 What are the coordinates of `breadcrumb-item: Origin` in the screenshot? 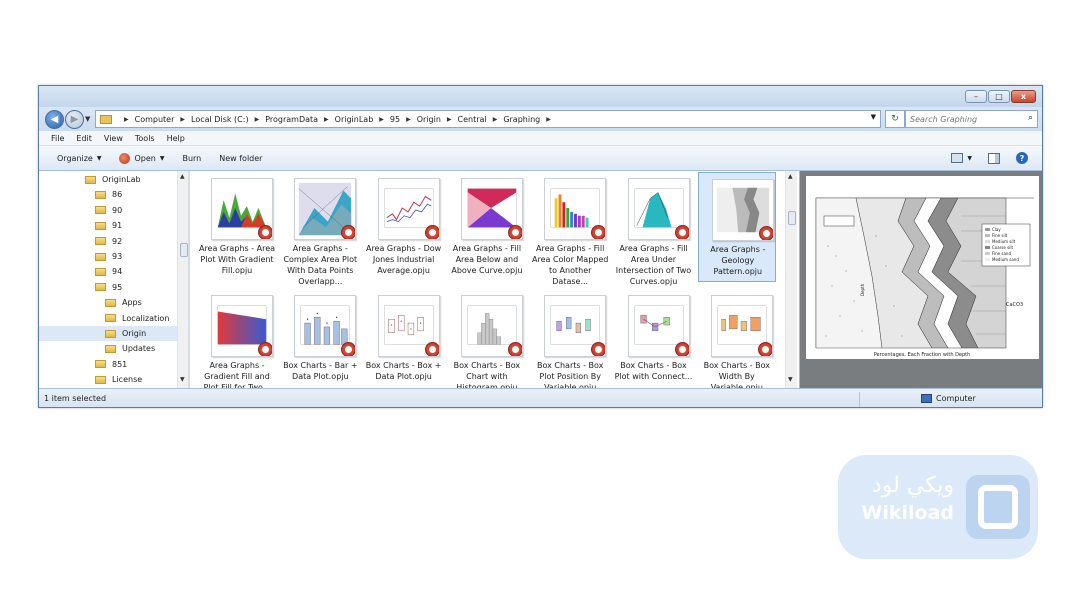 It's located at (429, 119).